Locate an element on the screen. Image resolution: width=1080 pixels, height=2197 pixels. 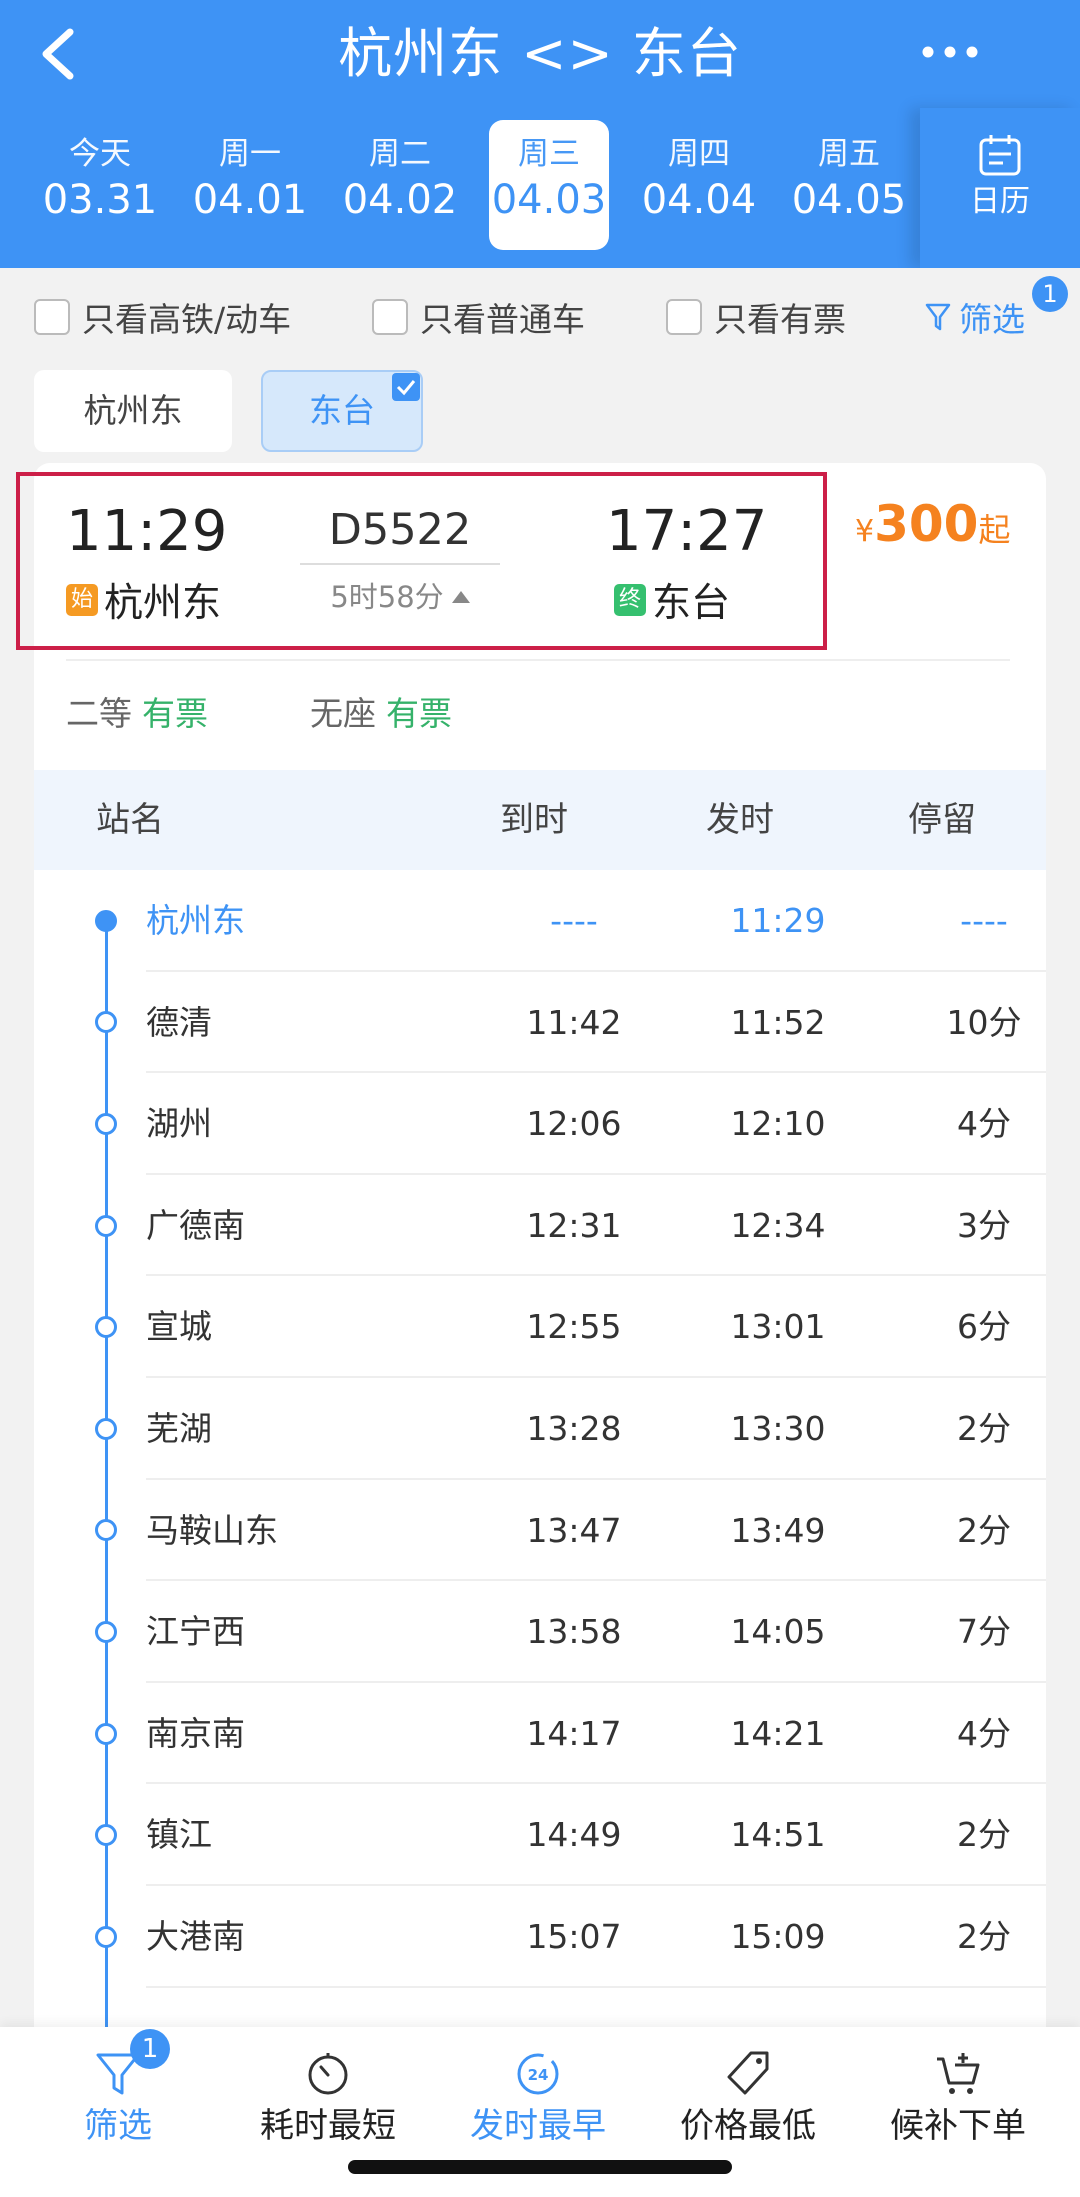
date-tab: 周五04.05 is located at coordinates (849, 185).